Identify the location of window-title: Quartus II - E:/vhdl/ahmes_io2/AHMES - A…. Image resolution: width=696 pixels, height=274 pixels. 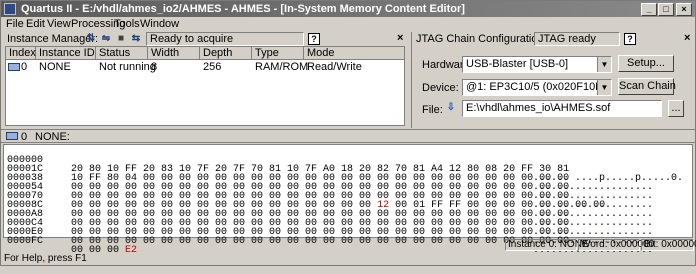
(243, 9).